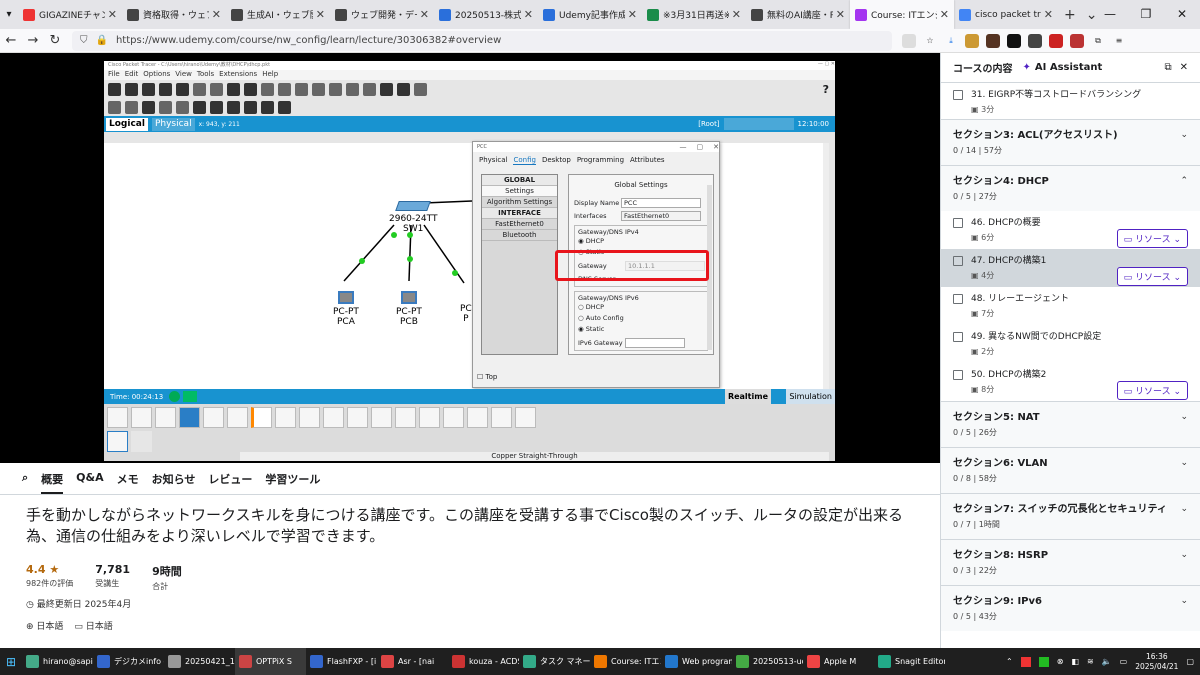  Describe the element at coordinates (1156, 662) in the screenshot. I see `clock: 16:36 2025/04/21` at that location.